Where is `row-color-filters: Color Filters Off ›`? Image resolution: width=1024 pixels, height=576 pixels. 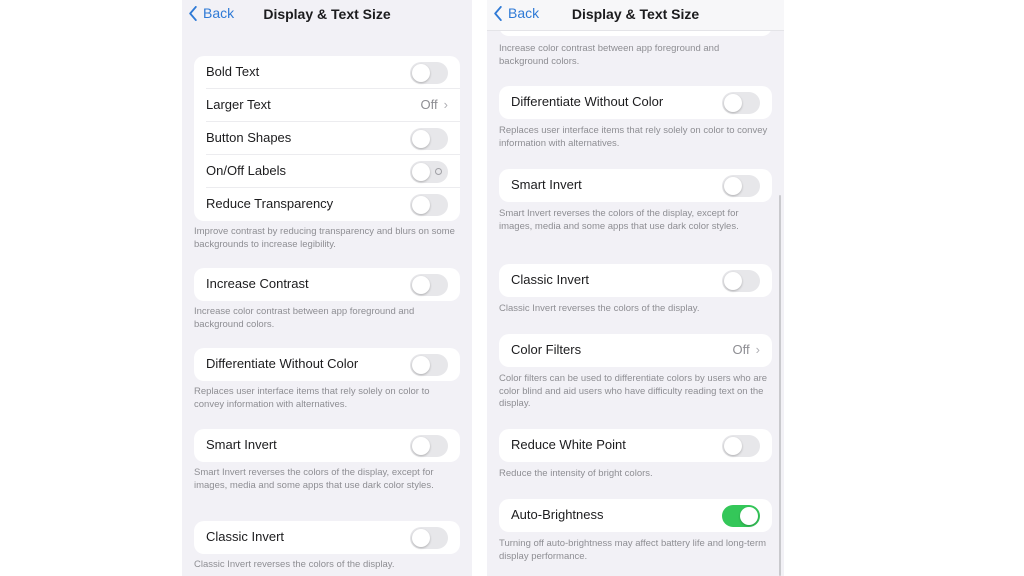 row-color-filters: Color Filters Off › is located at coordinates (635, 350).